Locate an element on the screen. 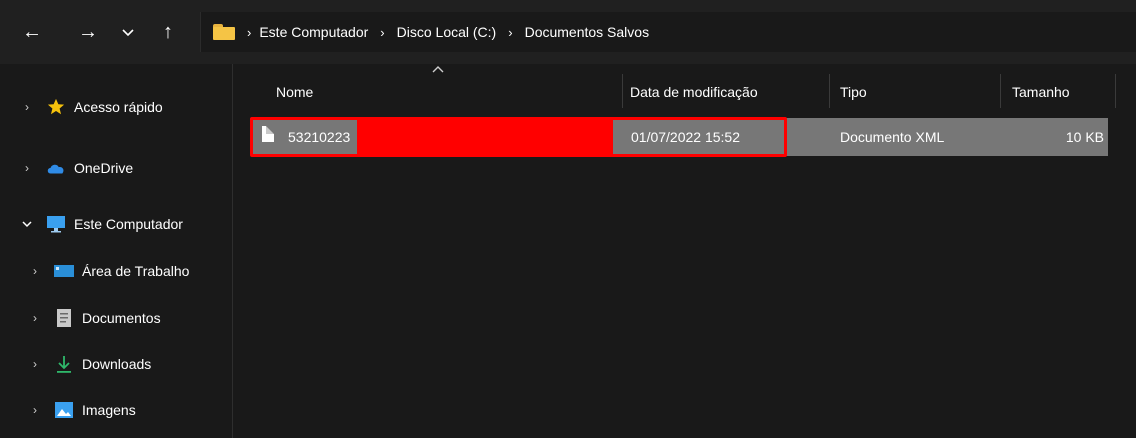 Image resolution: width=1136 pixels, height=438 pixels. forward-button: → is located at coordinates (88, 32).